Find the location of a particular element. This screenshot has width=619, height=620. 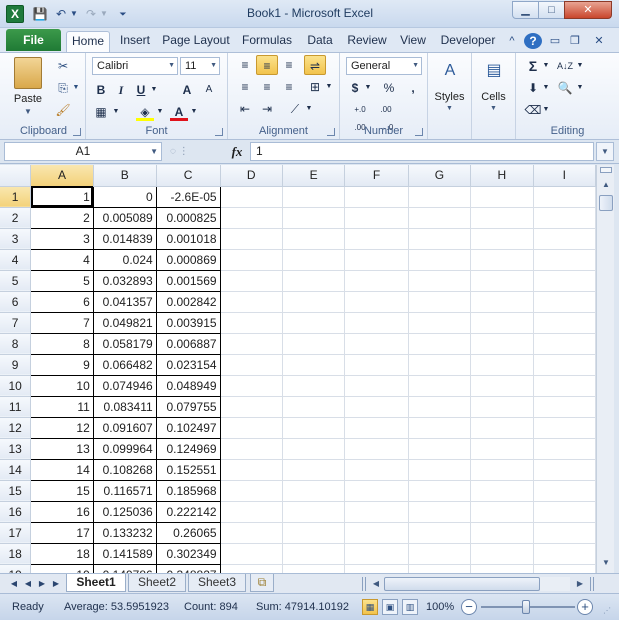

underline-button: U is located at coordinates (141, 90).